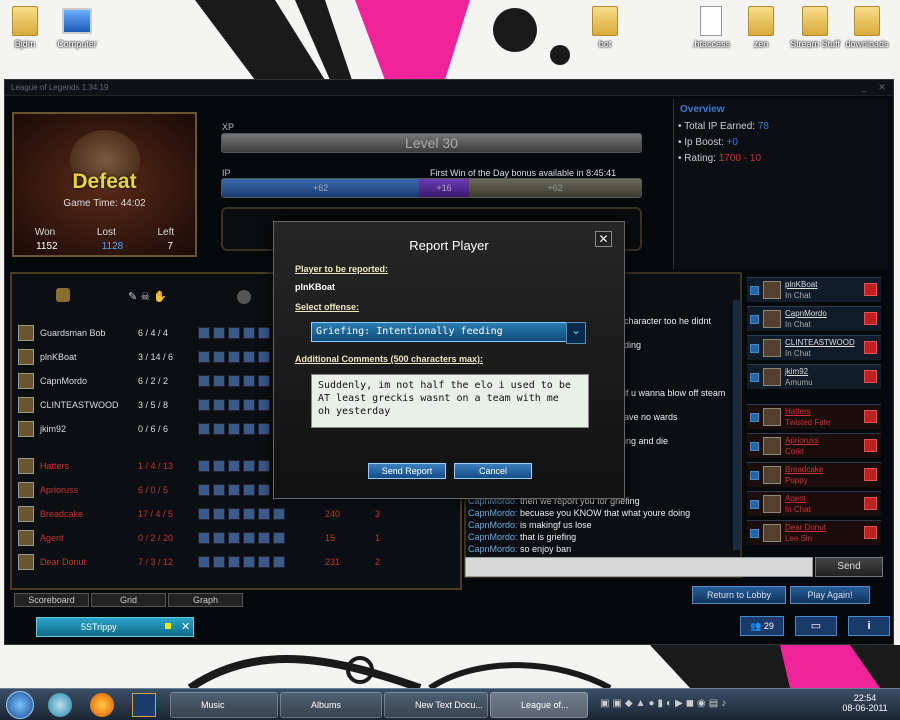 Image resolution: width=900 pixels, height=720 pixels. What do you see at coordinates (869, 626) in the screenshot?
I see `info-icon: i` at bounding box center [869, 626].